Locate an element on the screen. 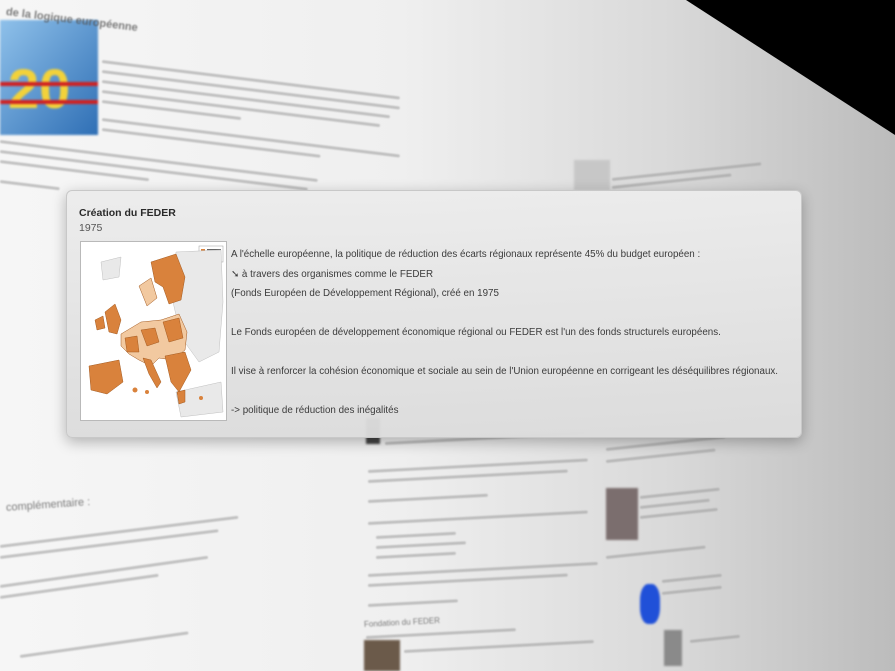 The height and width of the screenshot is (671, 895). background-snippet: complémentaire : is located at coordinates (48, 505).